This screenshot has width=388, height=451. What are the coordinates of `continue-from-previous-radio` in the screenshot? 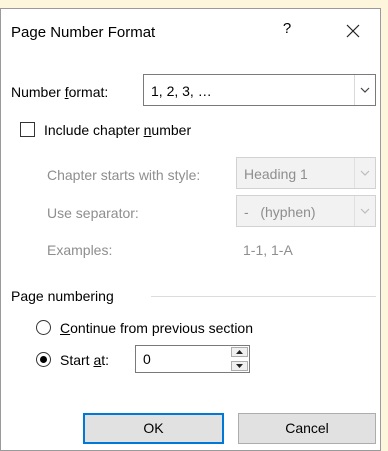 It's located at (43, 327).